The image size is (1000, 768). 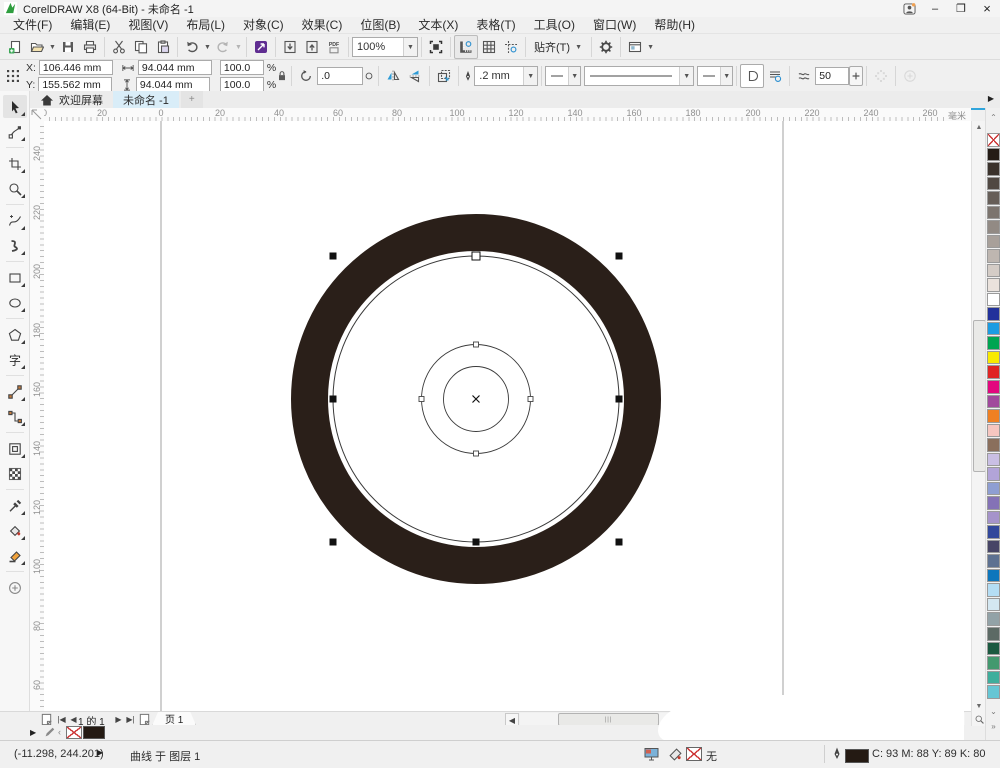 I want to click on rectangle-tool, so click(x=15, y=277).